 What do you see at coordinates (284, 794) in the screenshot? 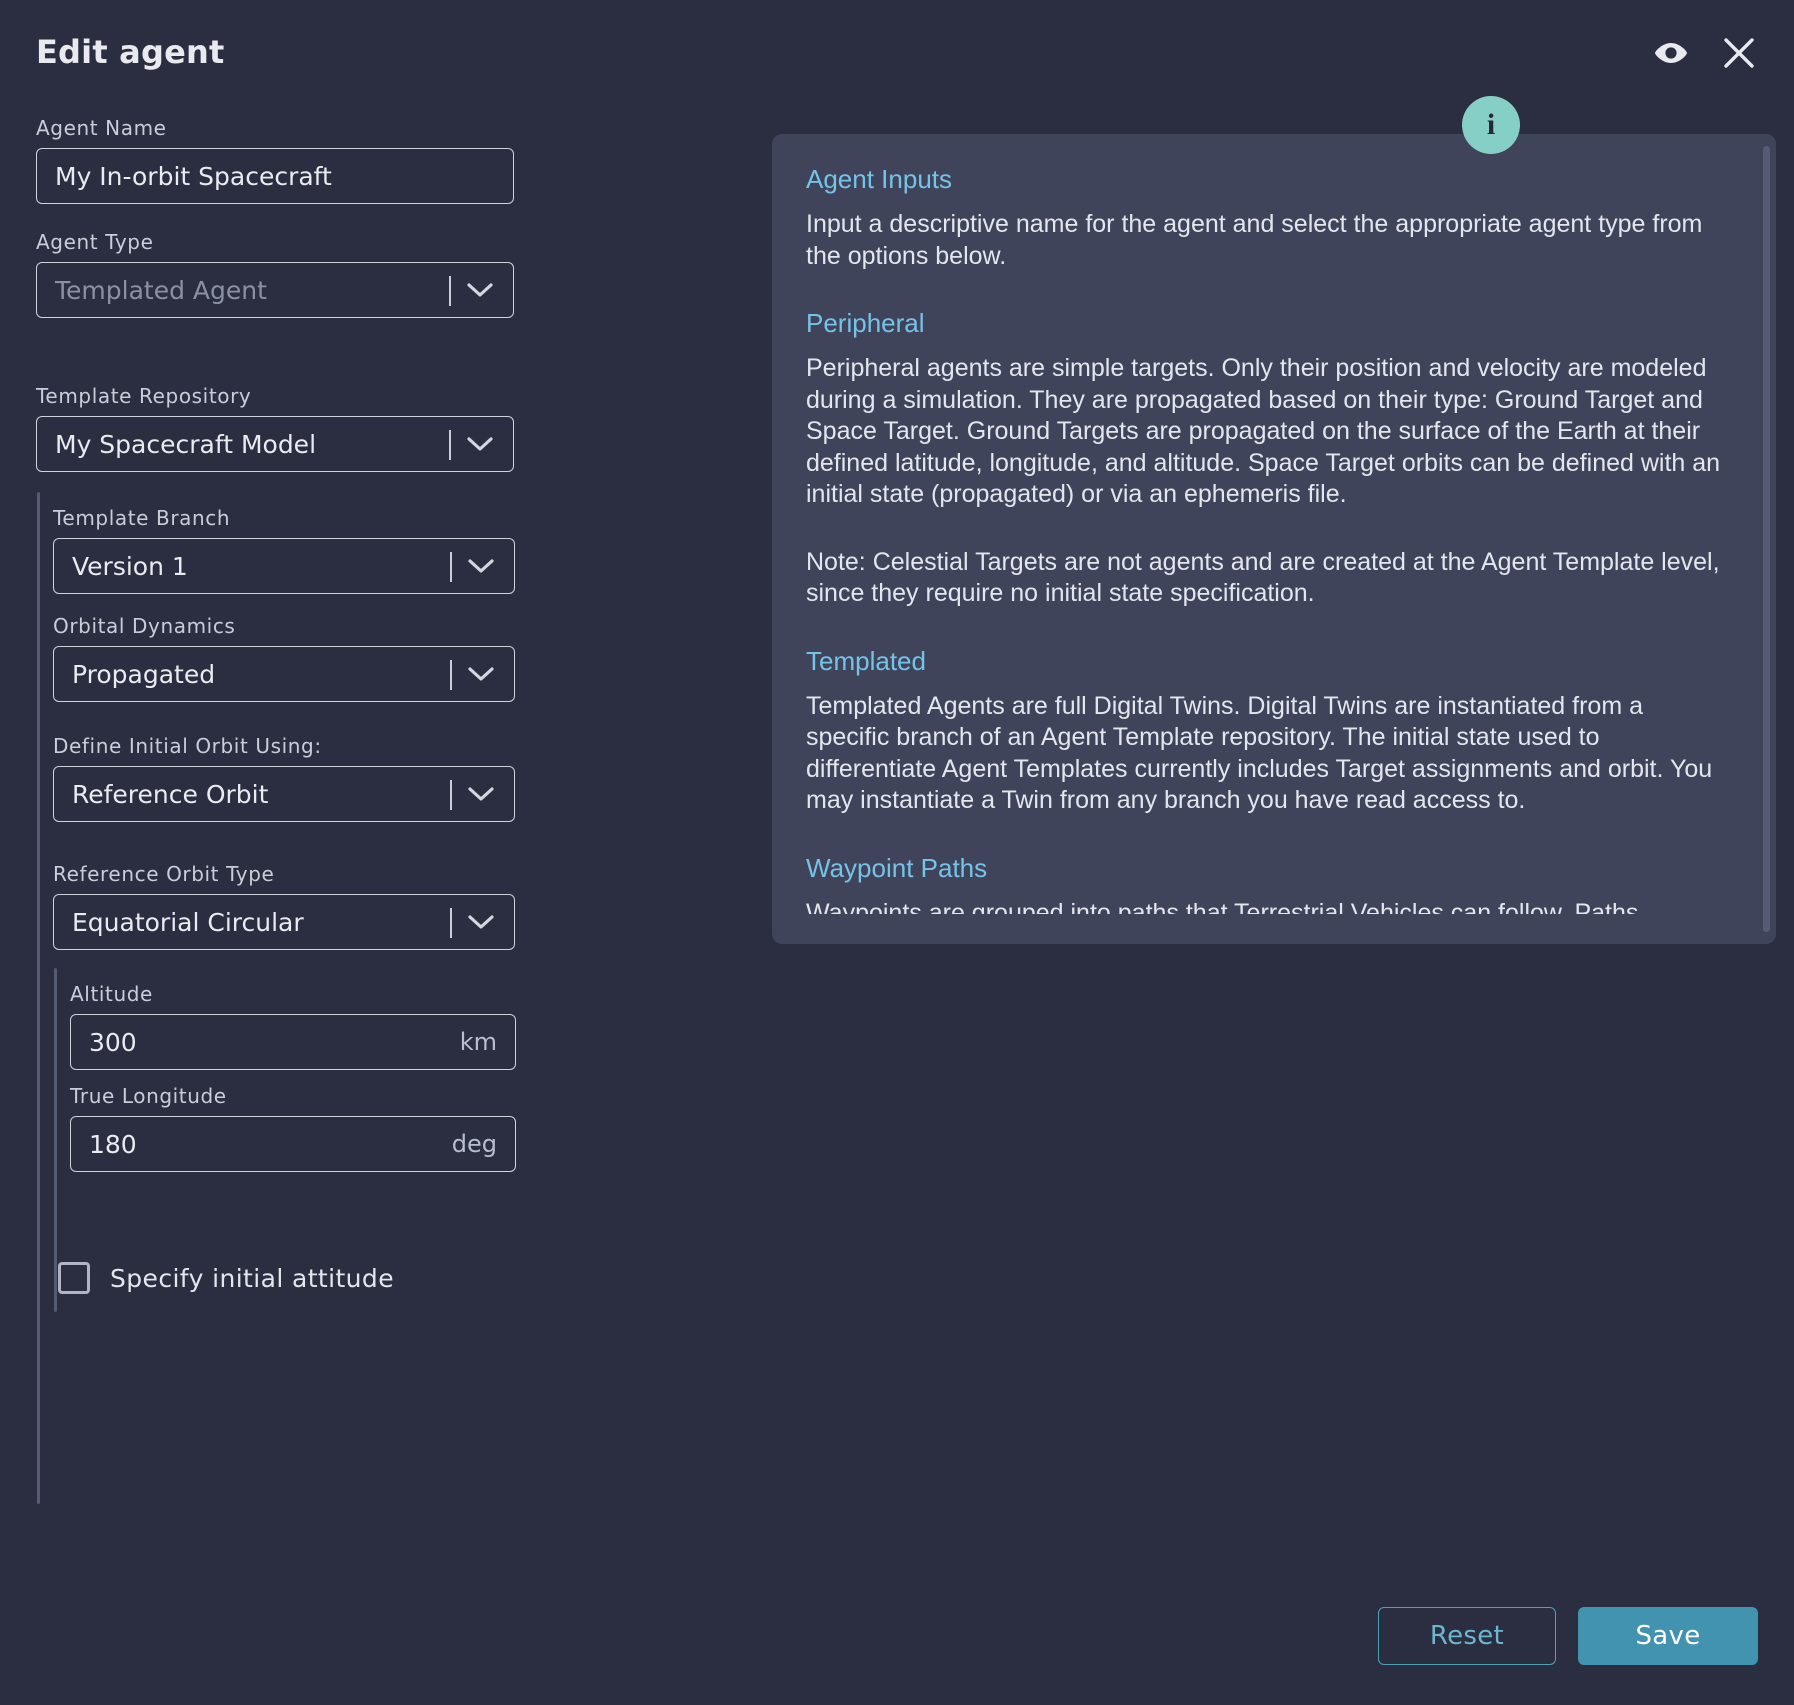
I see `define-initial-orbit-select: Reference Orbit` at bounding box center [284, 794].